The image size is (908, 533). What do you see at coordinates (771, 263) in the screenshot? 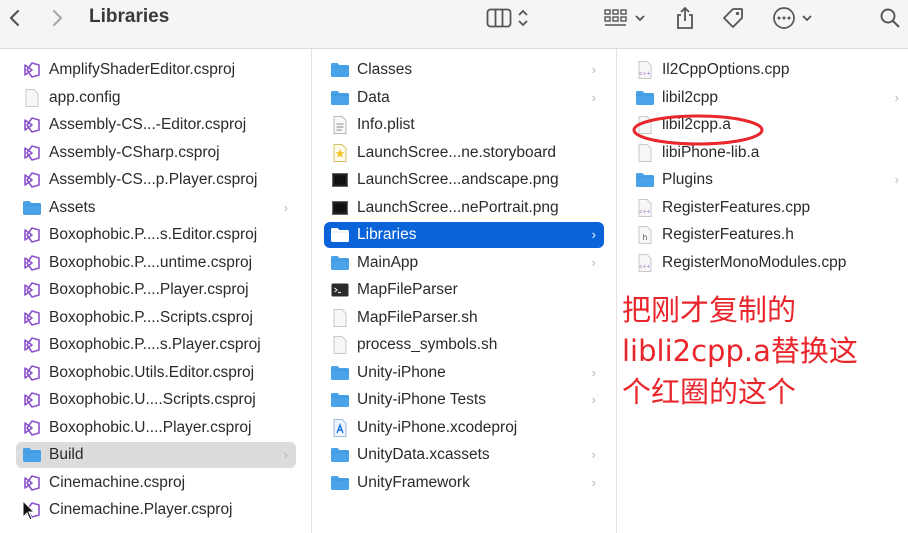
I see `list-item: c++ RegisterMonoModules.cpp` at bounding box center [771, 263].